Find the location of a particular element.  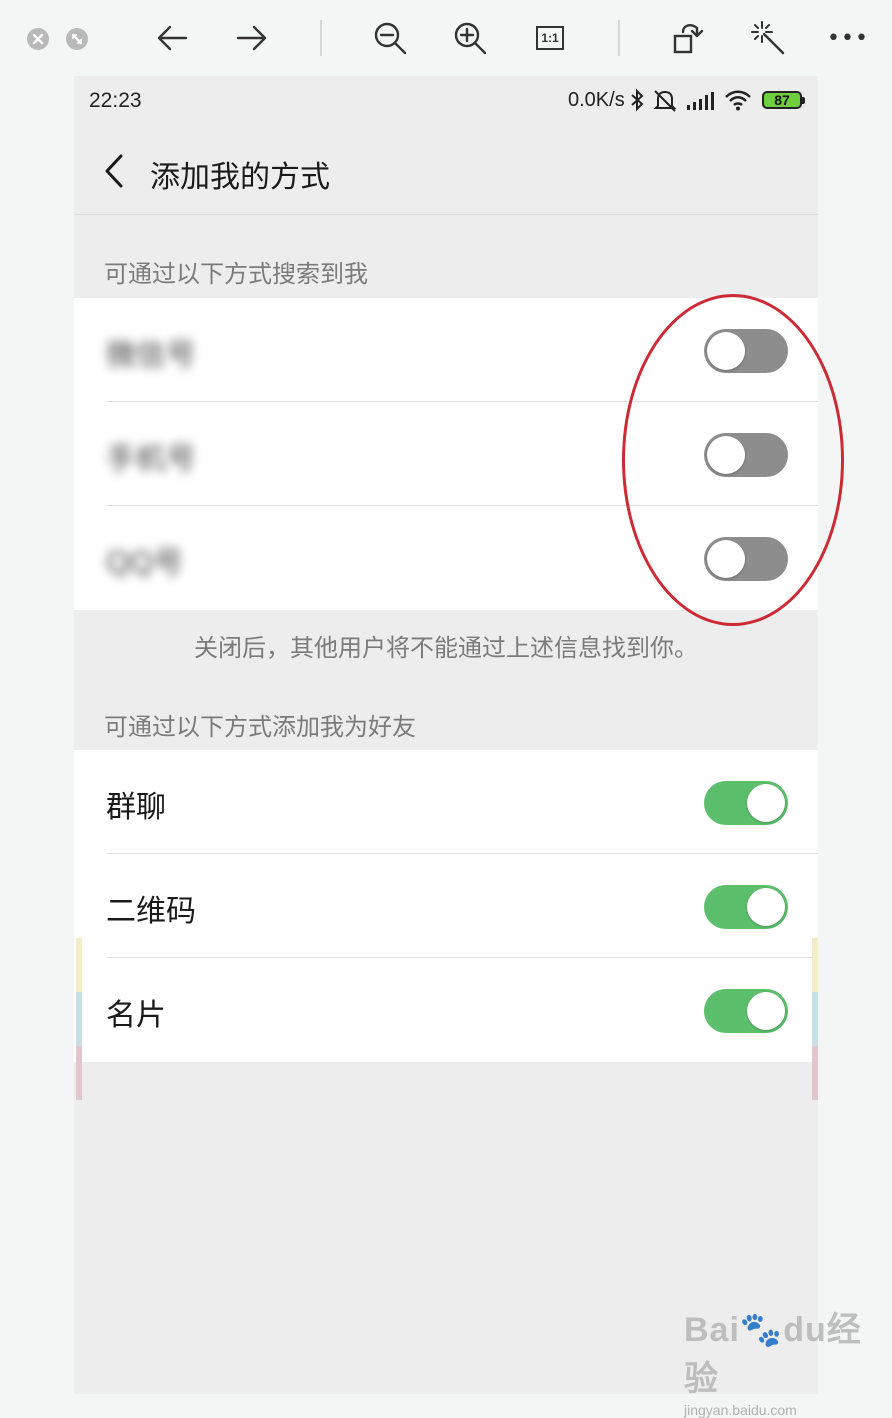

bluetooth-icon is located at coordinates (637, 102).